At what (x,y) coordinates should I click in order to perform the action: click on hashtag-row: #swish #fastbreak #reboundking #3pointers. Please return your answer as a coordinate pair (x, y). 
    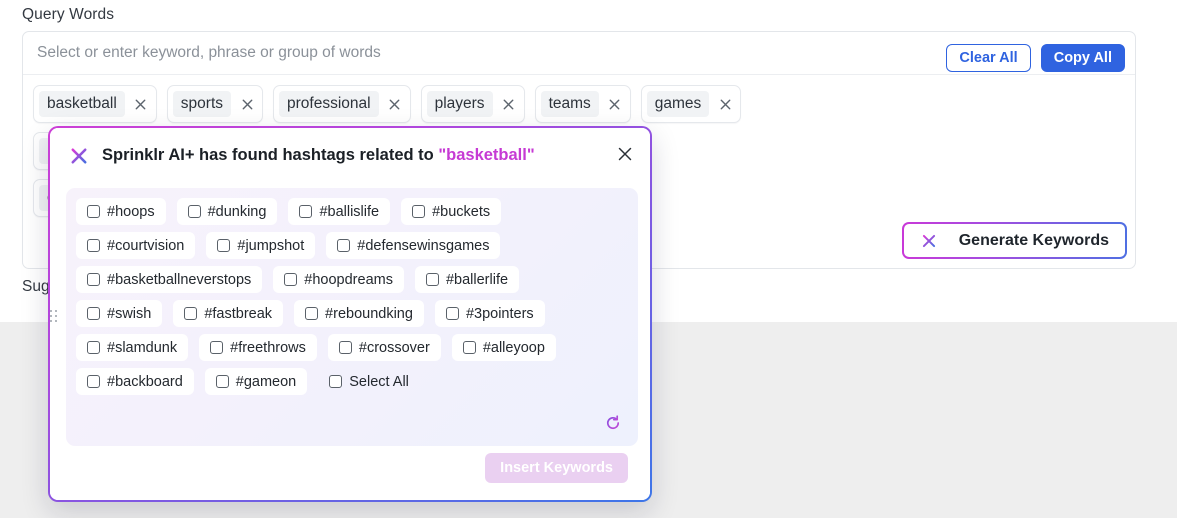
    Looking at the image, I should click on (352, 313).